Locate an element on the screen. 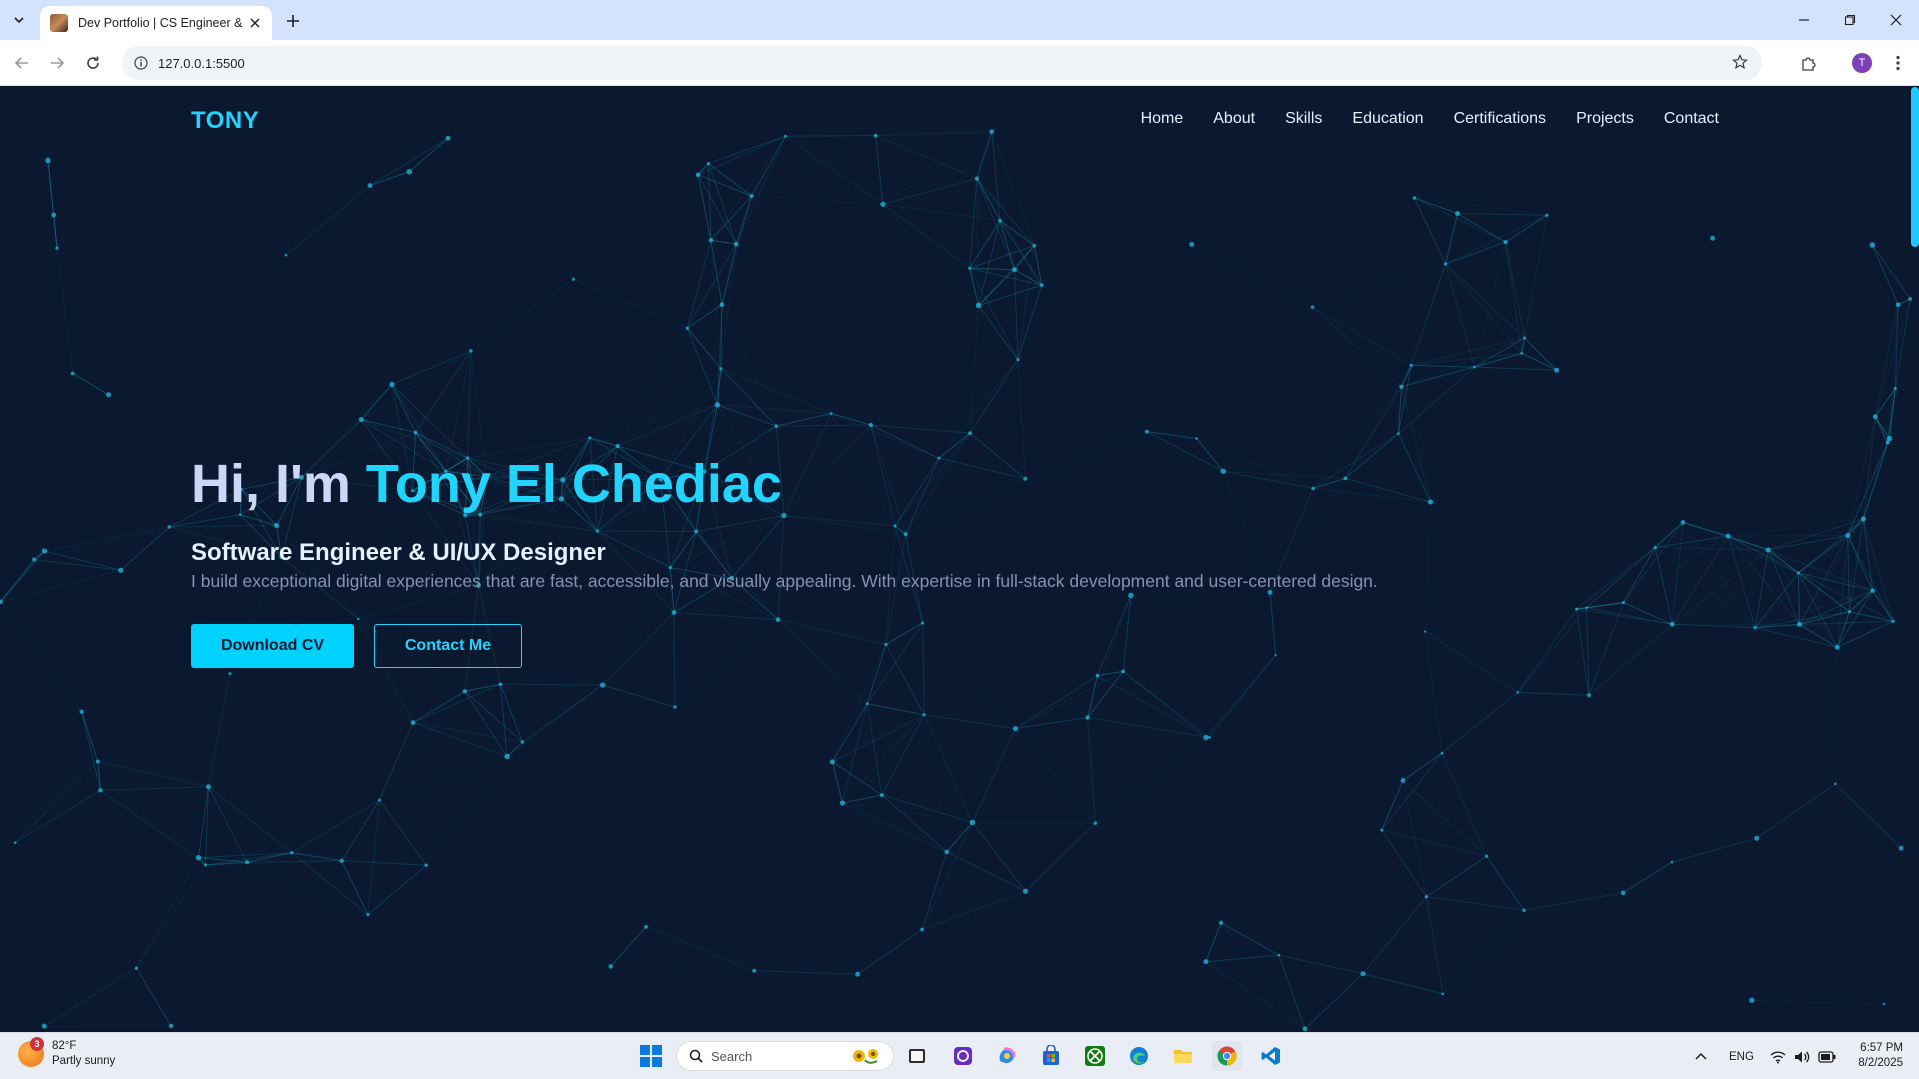  edge-icon is located at coordinates (1139, 1056).